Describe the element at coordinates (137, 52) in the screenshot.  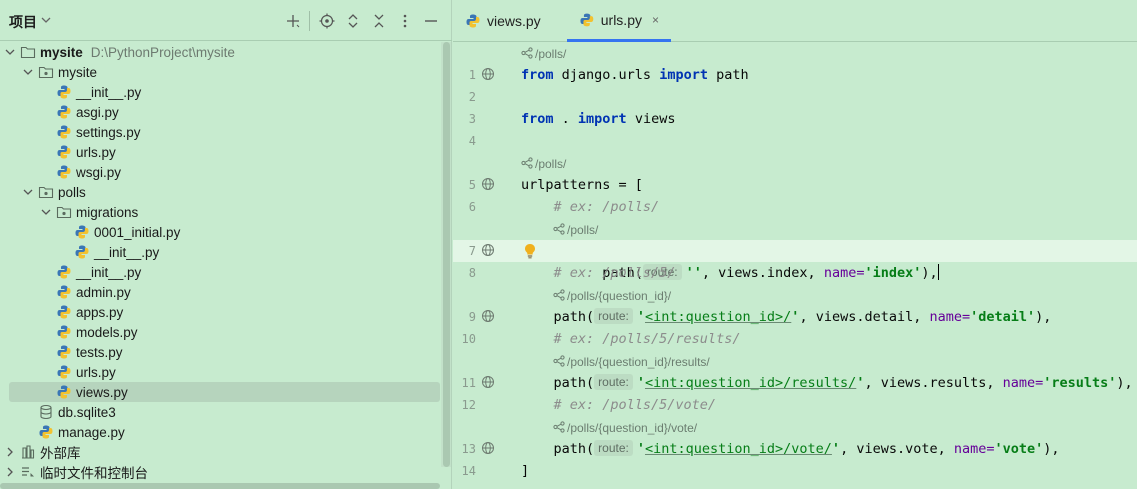
I see `tree-item-label: mysite D:\PythonProject\mysite` at that location.